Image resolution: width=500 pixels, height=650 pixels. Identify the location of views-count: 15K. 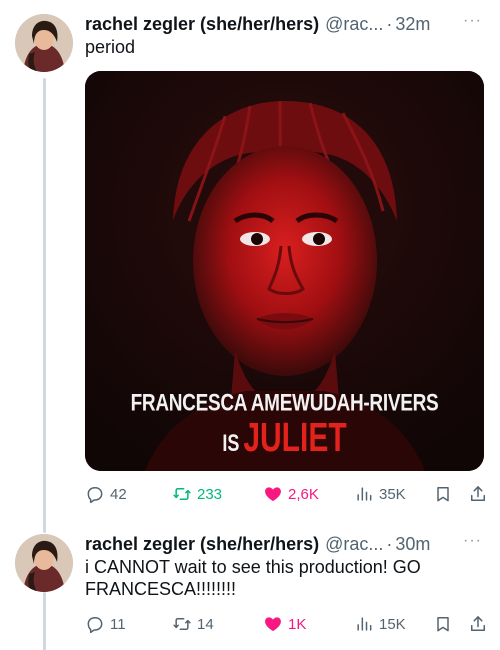
(392, 624).